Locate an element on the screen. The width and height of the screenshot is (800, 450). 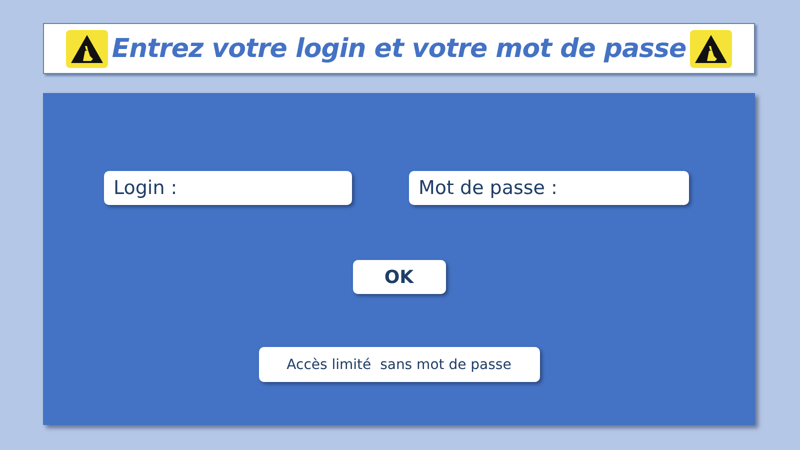
login-field: Login : is located at coordinates (228, 188).